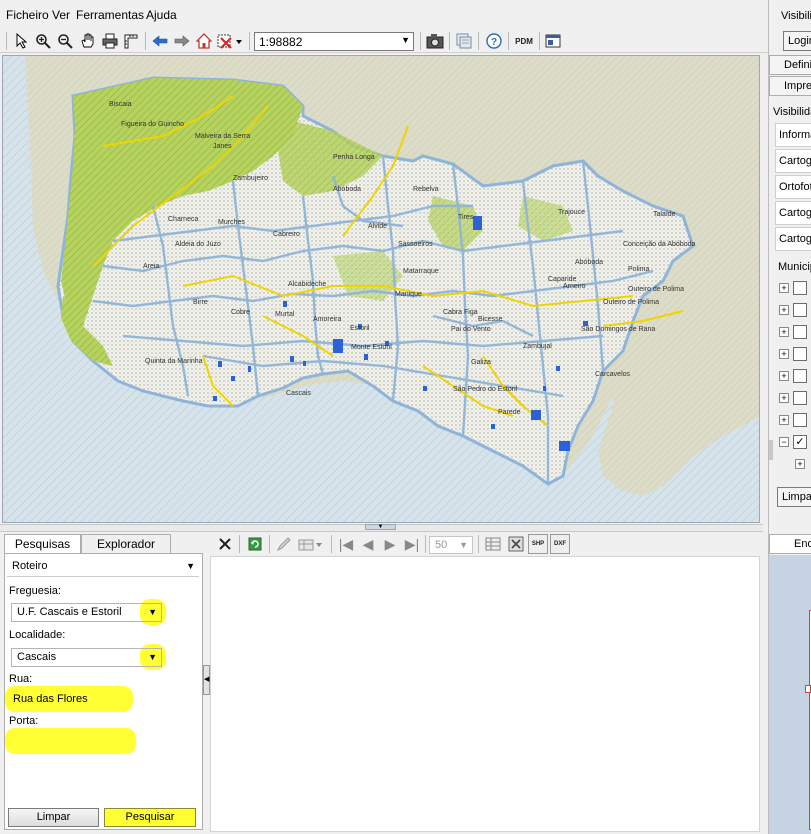 The width and height of the screenshot is (811, 834). What do you see at coordinates (37, 657) in the screenshot?
I see `localidade-value: Cascais` at bounding box center [37, 657].